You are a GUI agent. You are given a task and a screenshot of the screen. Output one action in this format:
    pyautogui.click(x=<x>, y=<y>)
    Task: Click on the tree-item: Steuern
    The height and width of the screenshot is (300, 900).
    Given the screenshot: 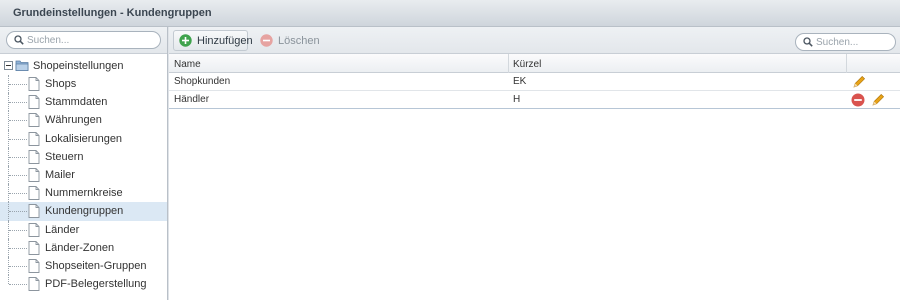 What is the action you would take?
    pyautogui.click(x=83, y=156)
    